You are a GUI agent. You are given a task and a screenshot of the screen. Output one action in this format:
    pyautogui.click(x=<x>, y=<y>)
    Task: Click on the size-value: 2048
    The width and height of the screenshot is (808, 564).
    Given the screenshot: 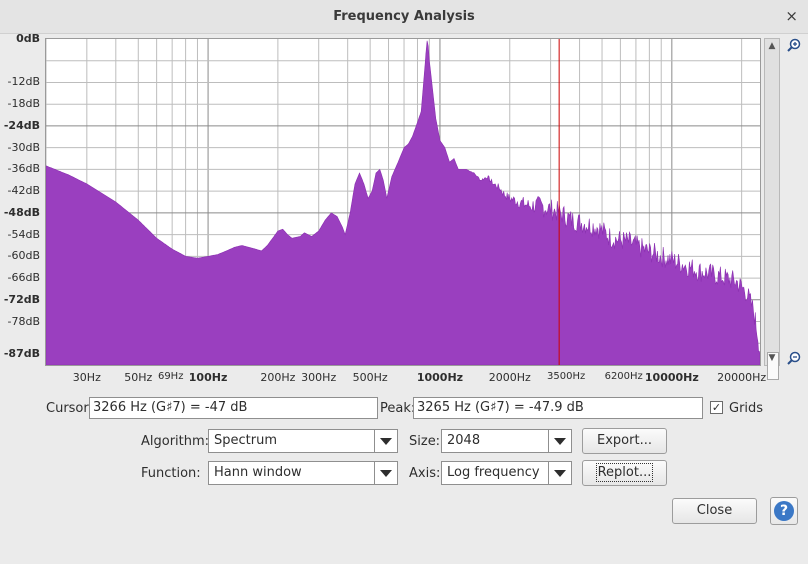 What is the action you would take?
    pyautogui.click(x=464, y=440)
    